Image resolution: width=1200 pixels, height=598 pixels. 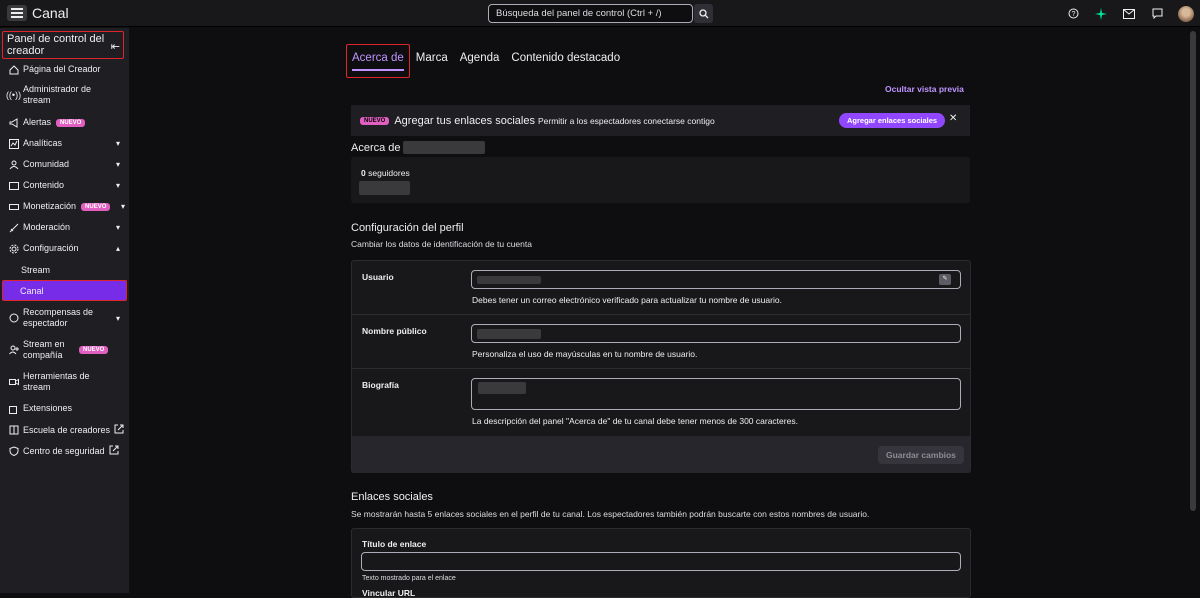 What do you see at coordinates (115, 46) in the screenshot?
I see `collapse-icon: ⇤` at bounding box center [115, 46].